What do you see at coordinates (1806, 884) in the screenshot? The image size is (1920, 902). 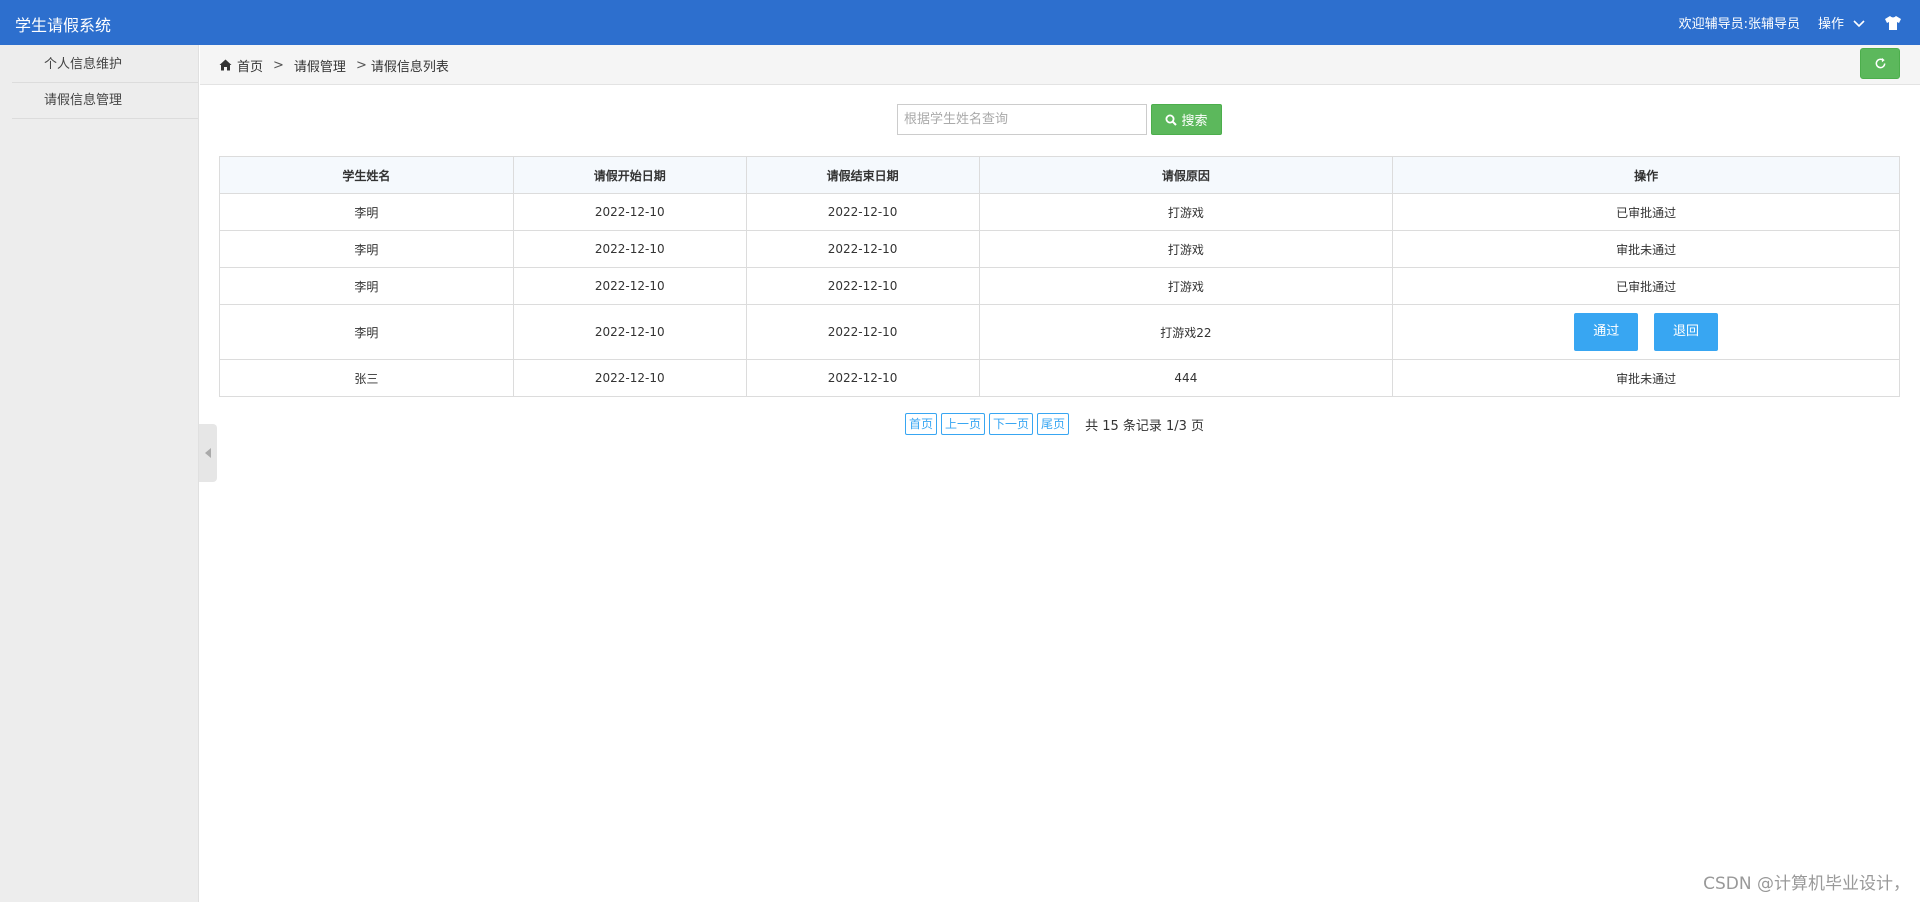 I see `watermark: CSDN @计算机毕业设计，` at bounding box center [1806, 884].